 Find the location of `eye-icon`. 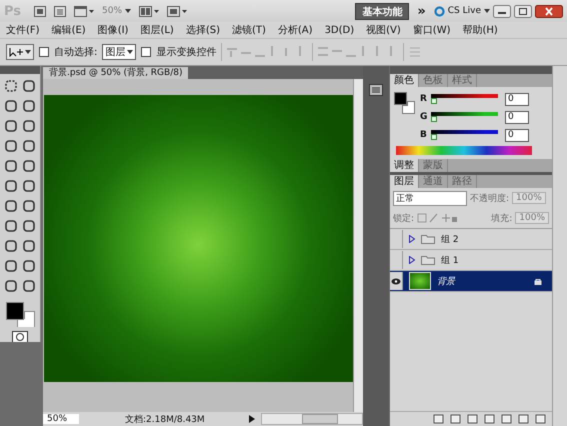

eye-icon is located at coordinates (396, 281).